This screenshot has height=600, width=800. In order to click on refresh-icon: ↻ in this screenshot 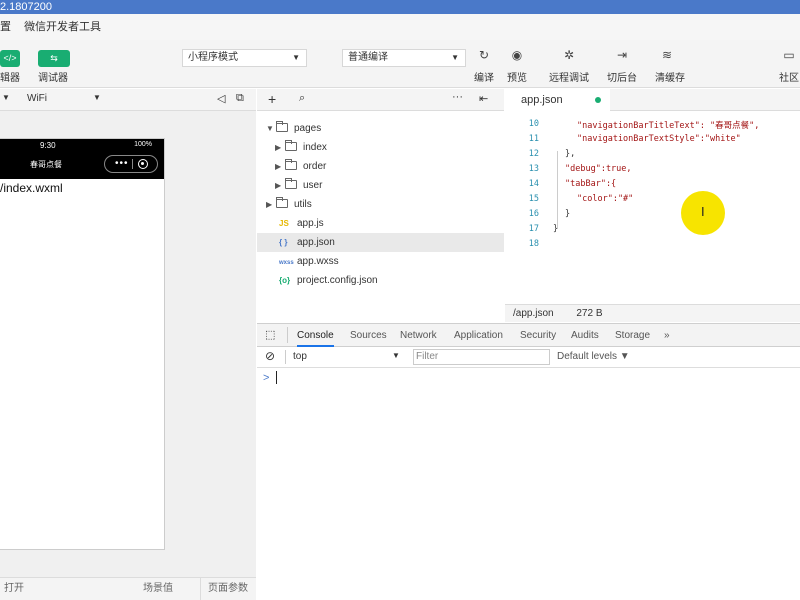, I will do `click(484, 57)`.